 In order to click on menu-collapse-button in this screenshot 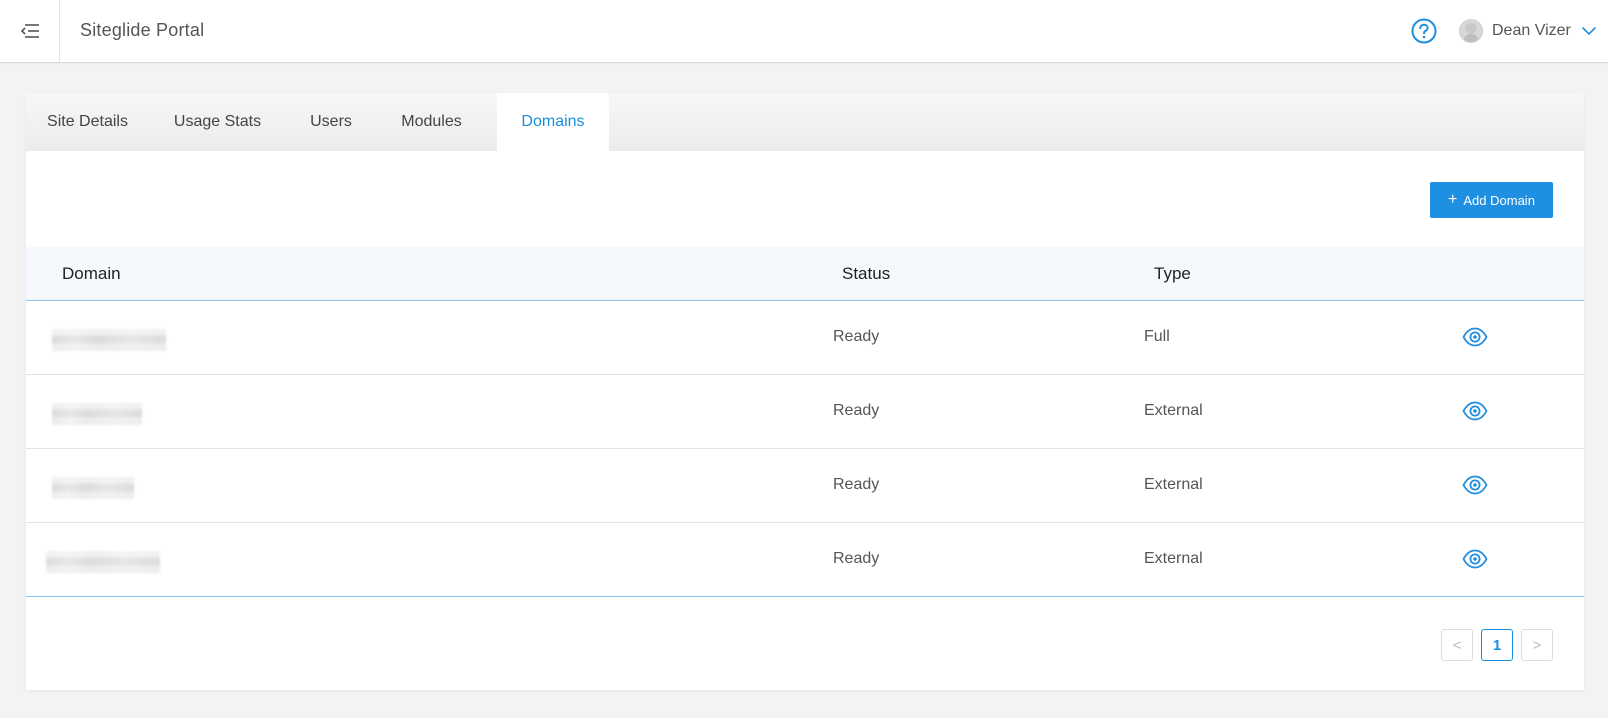, I will do `click(30, 31)`.